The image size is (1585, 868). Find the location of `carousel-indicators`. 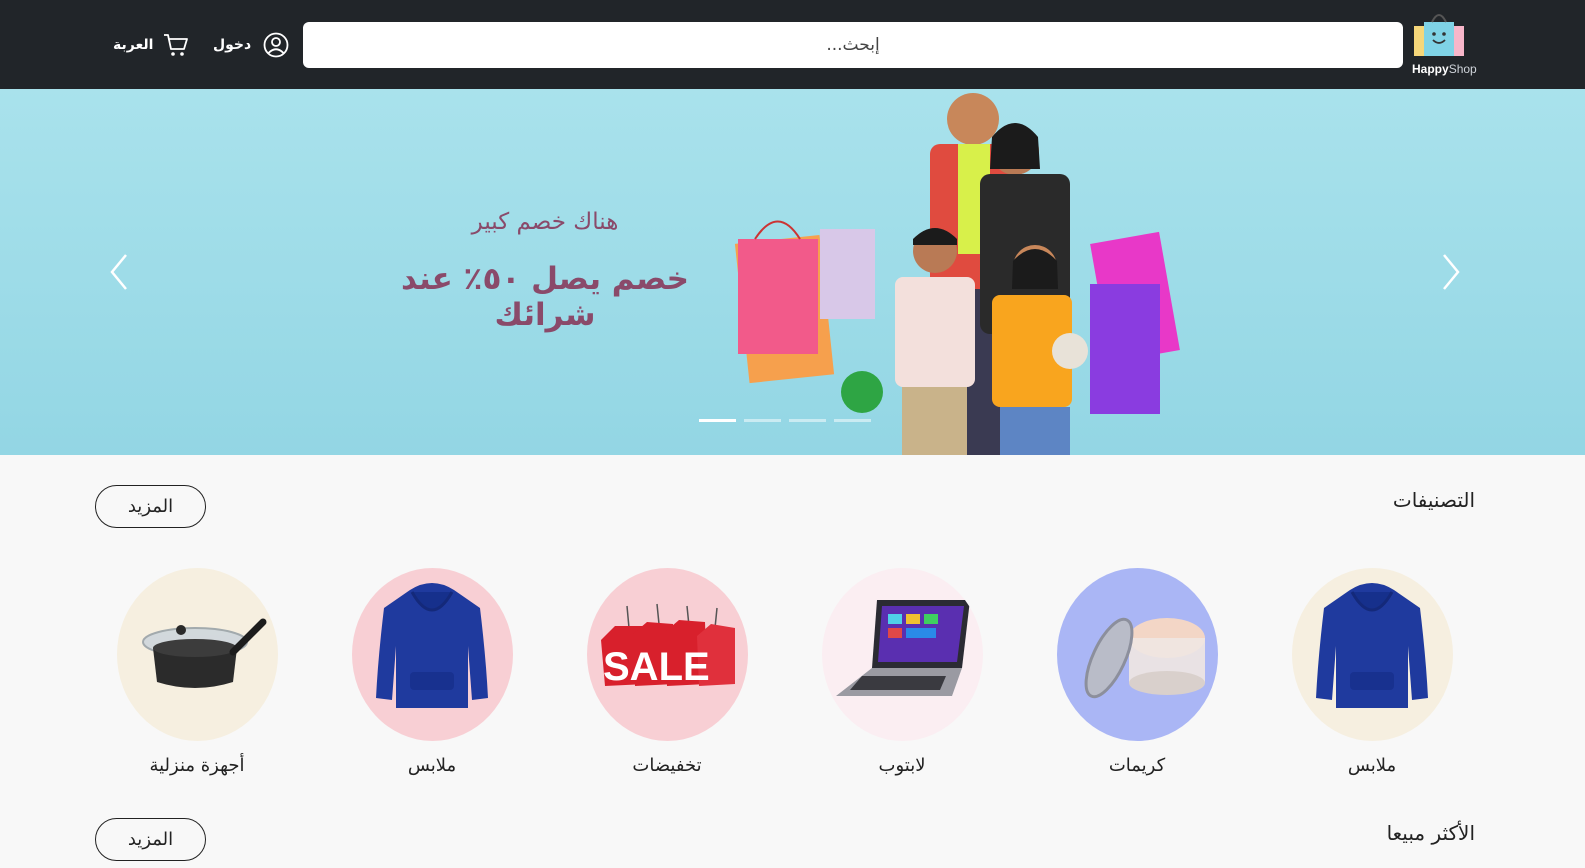

carousel-indicators is located at coordinates (785, 420).